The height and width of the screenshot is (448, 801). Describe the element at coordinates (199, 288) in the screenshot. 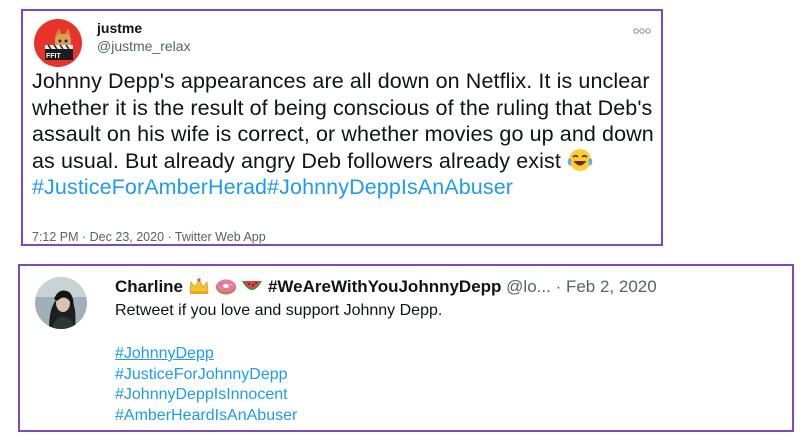

I see `crown-icon` at that location.